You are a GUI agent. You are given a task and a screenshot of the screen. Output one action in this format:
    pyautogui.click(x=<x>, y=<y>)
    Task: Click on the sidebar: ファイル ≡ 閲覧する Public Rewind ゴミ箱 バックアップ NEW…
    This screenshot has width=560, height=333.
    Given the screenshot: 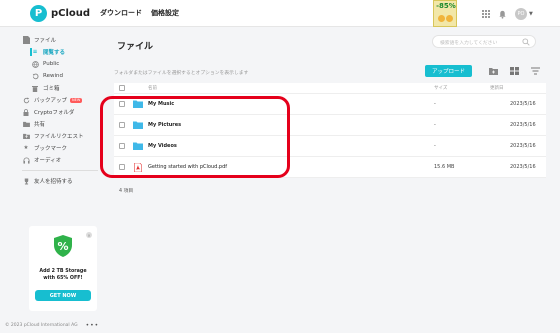 What is the action you would take?
    pyautogui.click(x=63, y=110)
    